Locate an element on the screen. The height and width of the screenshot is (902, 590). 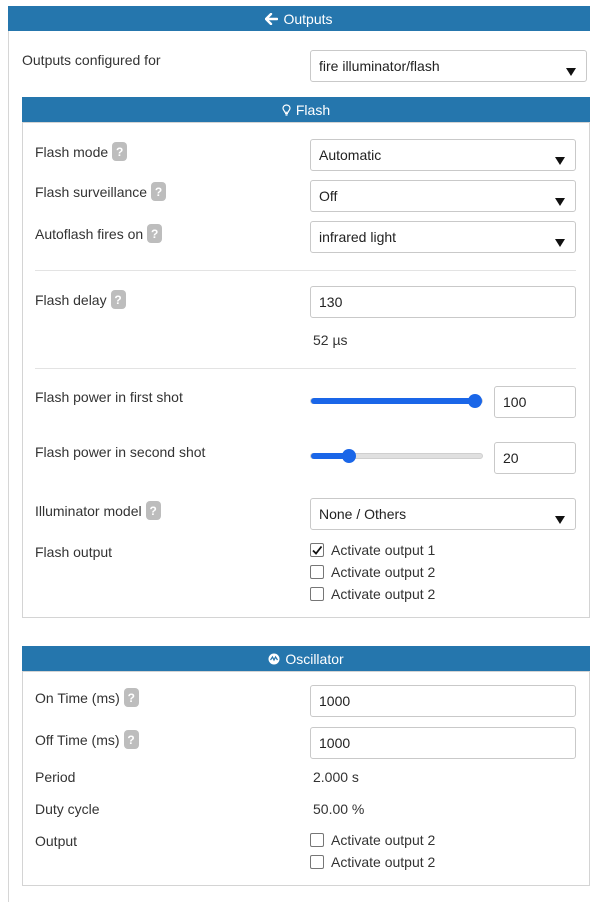
flash-surveillance-select: Off is located at coordinates (443, 196).